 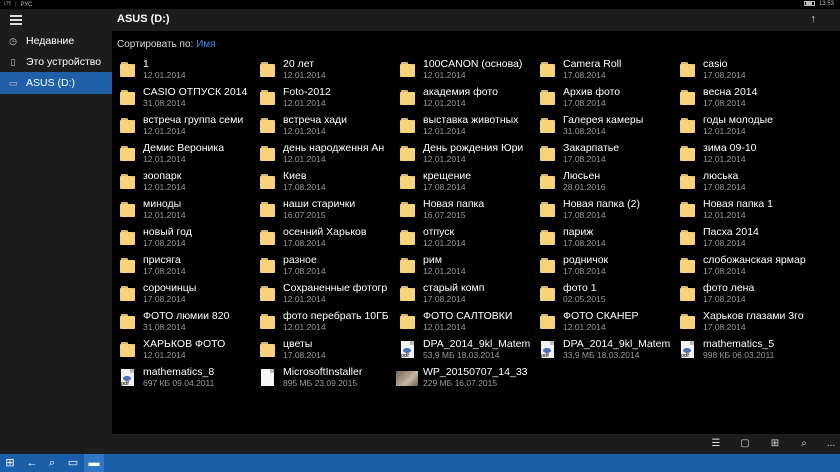 What do you see at coordinates (94, 463) in the screenshot?
I see `file-explorer-icon: ▬` at bounding box center [94, 463].